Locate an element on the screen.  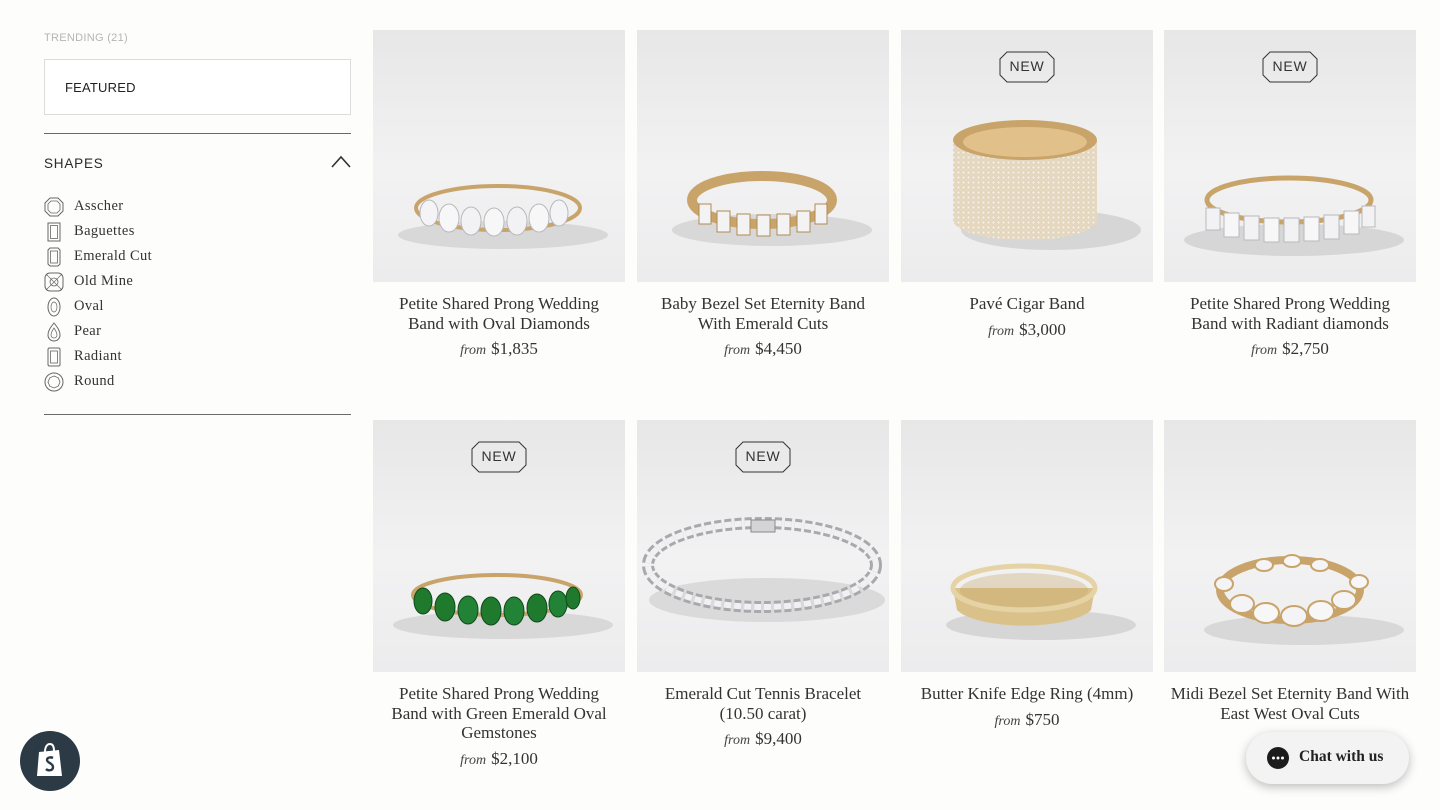
shopify-badge is located at coordinates (50, 761).